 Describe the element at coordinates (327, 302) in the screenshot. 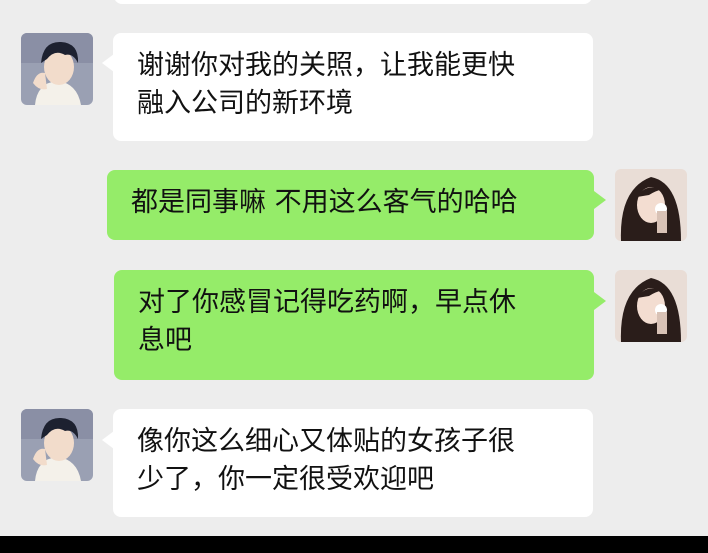

I see `message-text-line: 对了你感冒记得吃药啊，早点休` at that location.